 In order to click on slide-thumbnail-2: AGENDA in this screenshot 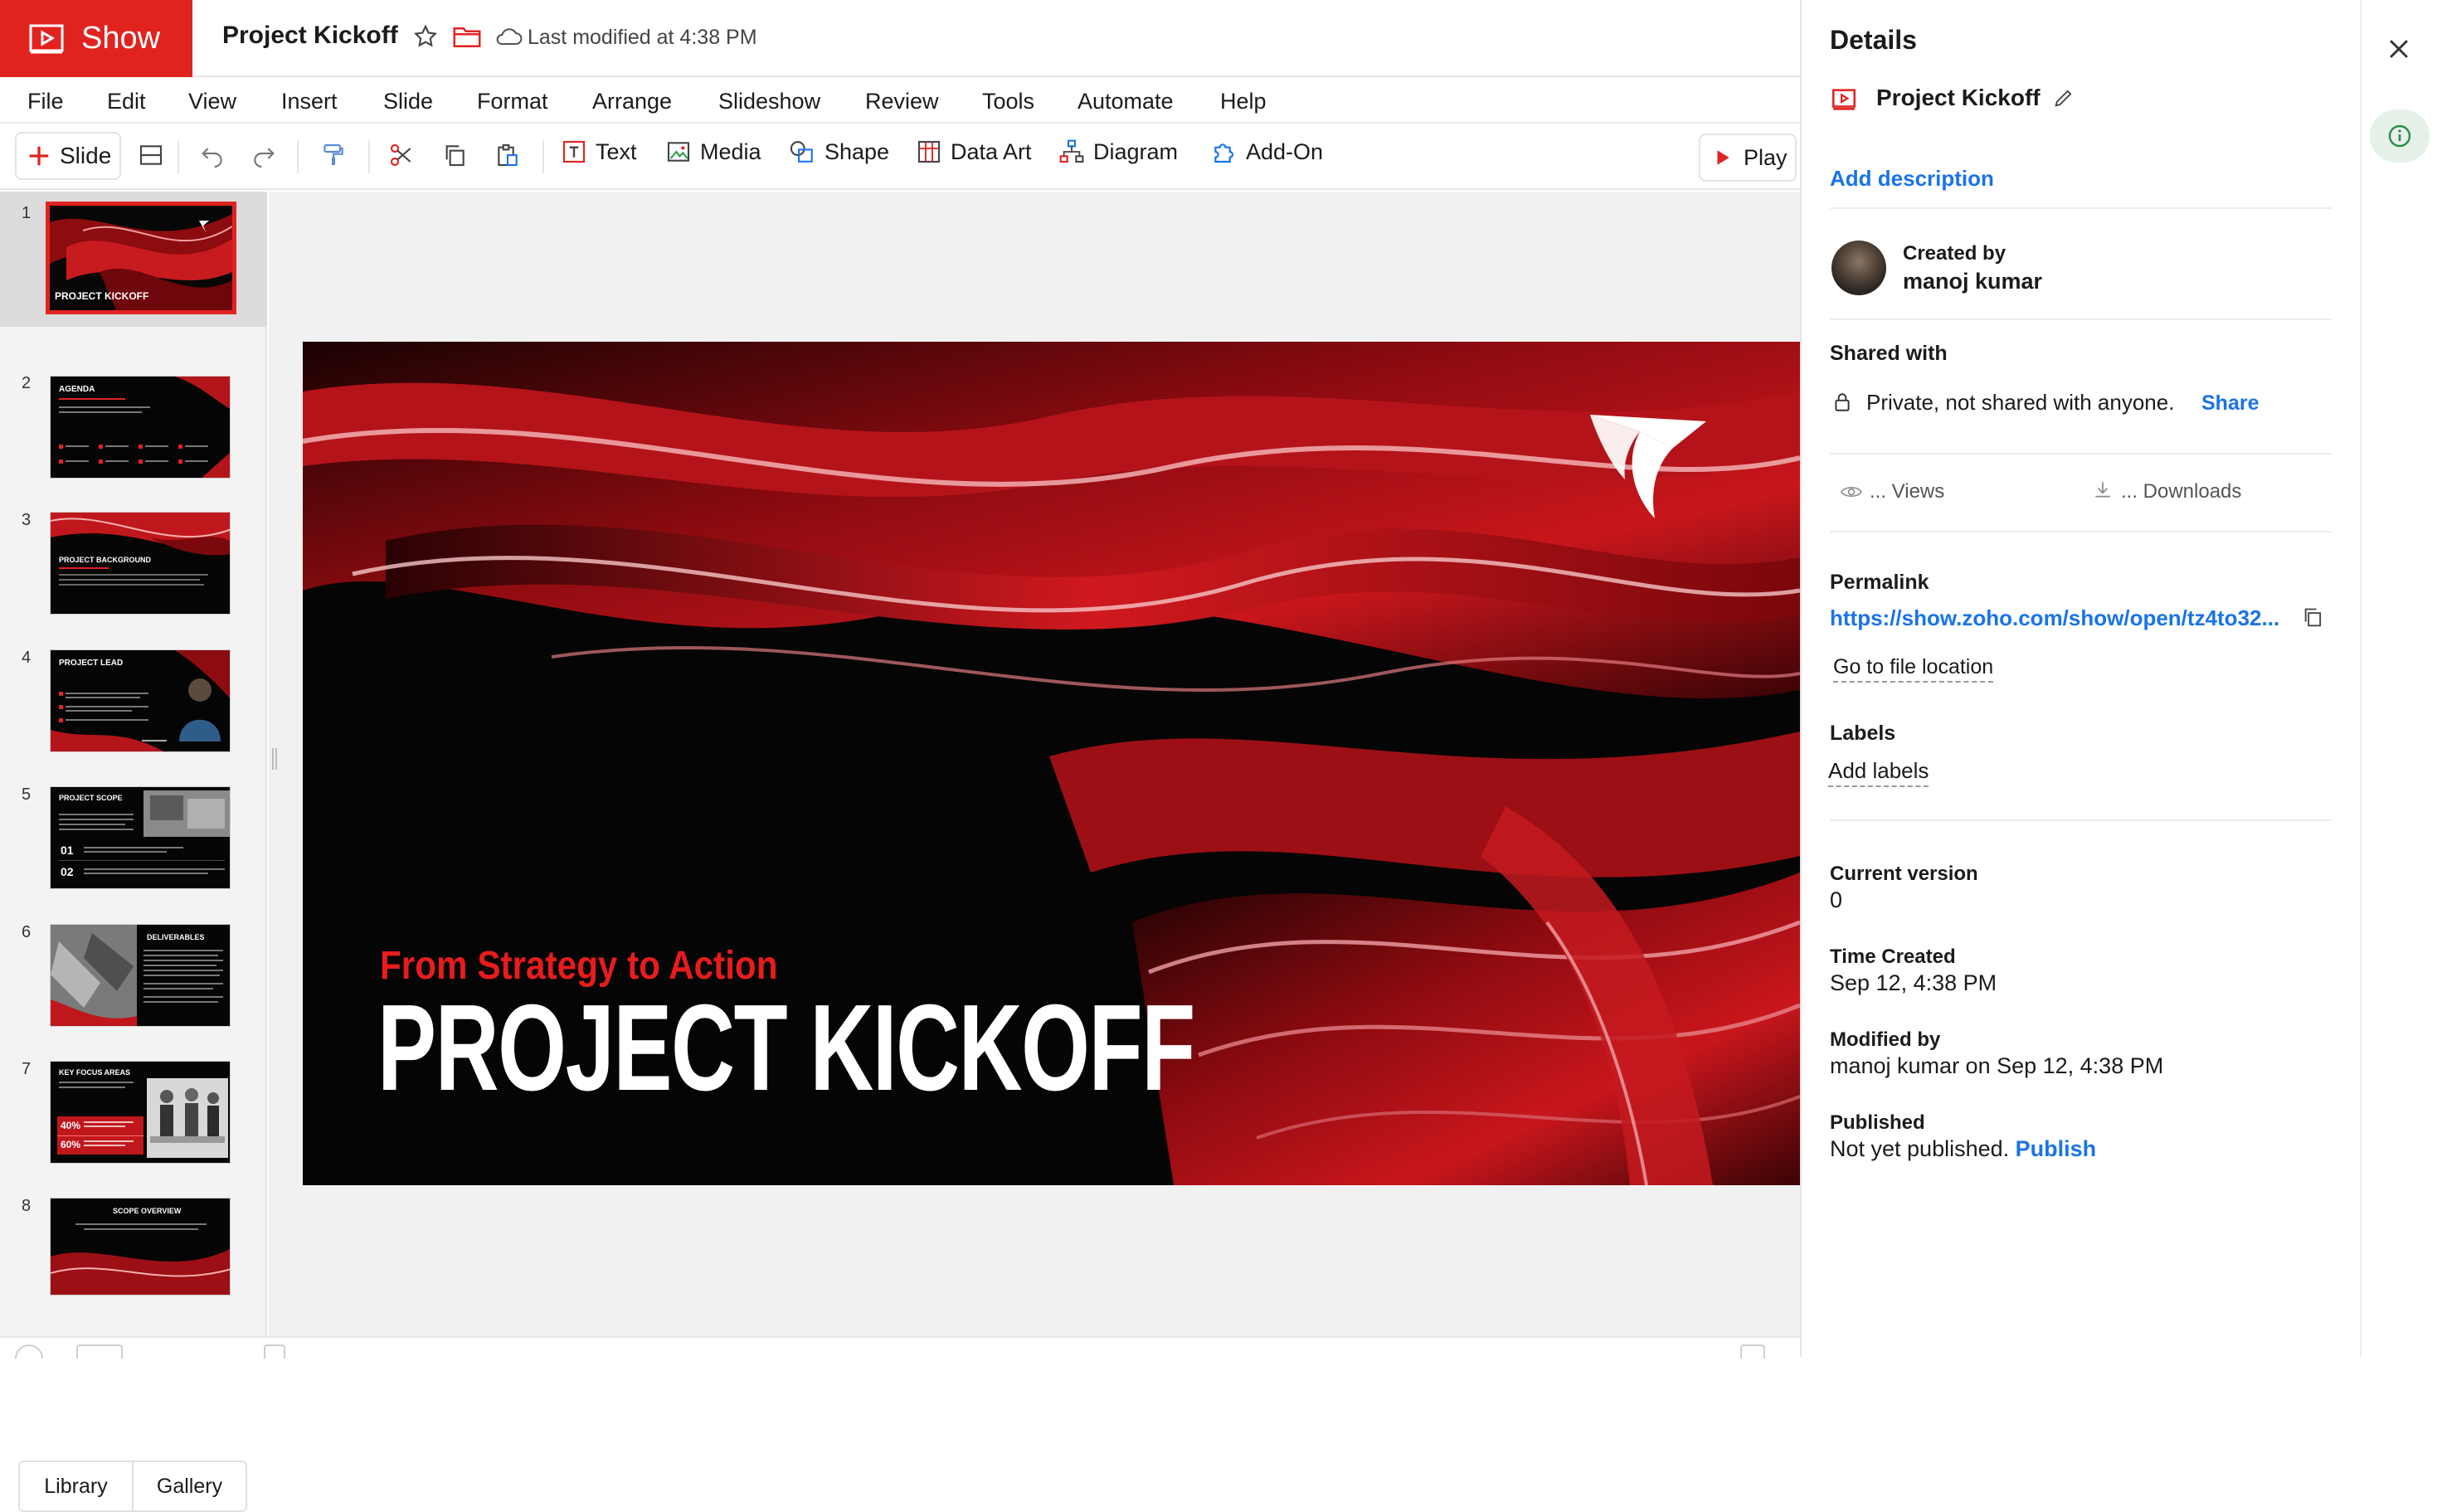, I will do `click(140, 427)`.